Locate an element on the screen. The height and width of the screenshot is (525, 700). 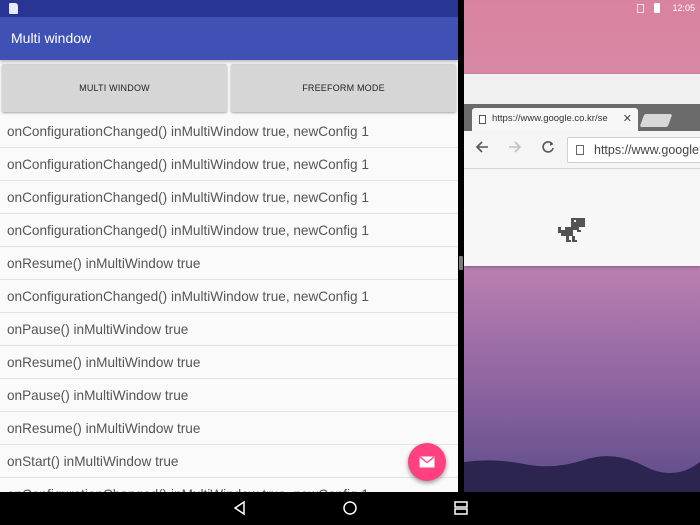
back-arrow-icon is located at coordinates (482, 150).